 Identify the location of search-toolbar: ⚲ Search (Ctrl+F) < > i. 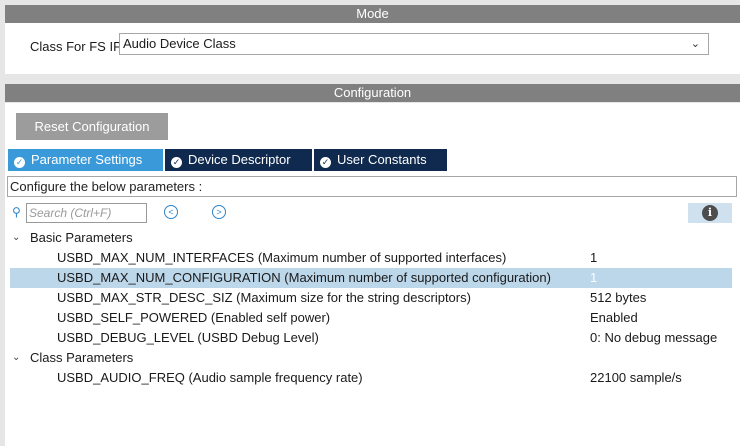
(370, 214).